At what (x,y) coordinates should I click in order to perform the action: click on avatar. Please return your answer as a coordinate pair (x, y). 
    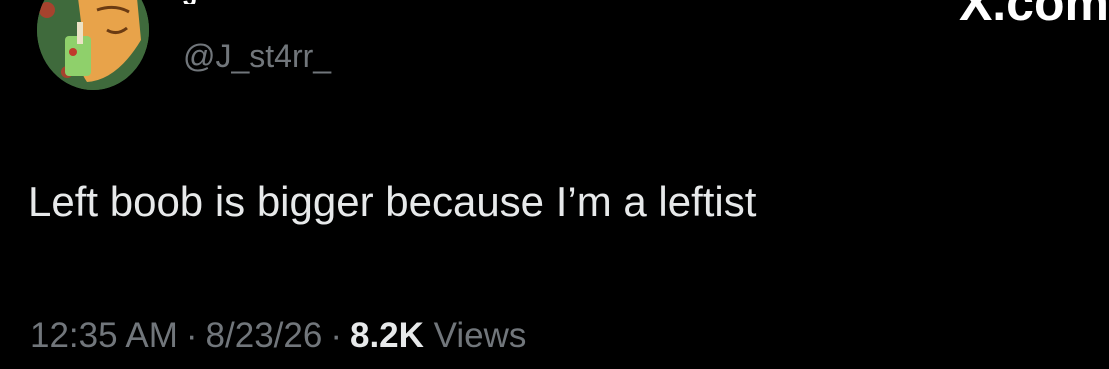
    Looking at the image, I should click on (93, 45).